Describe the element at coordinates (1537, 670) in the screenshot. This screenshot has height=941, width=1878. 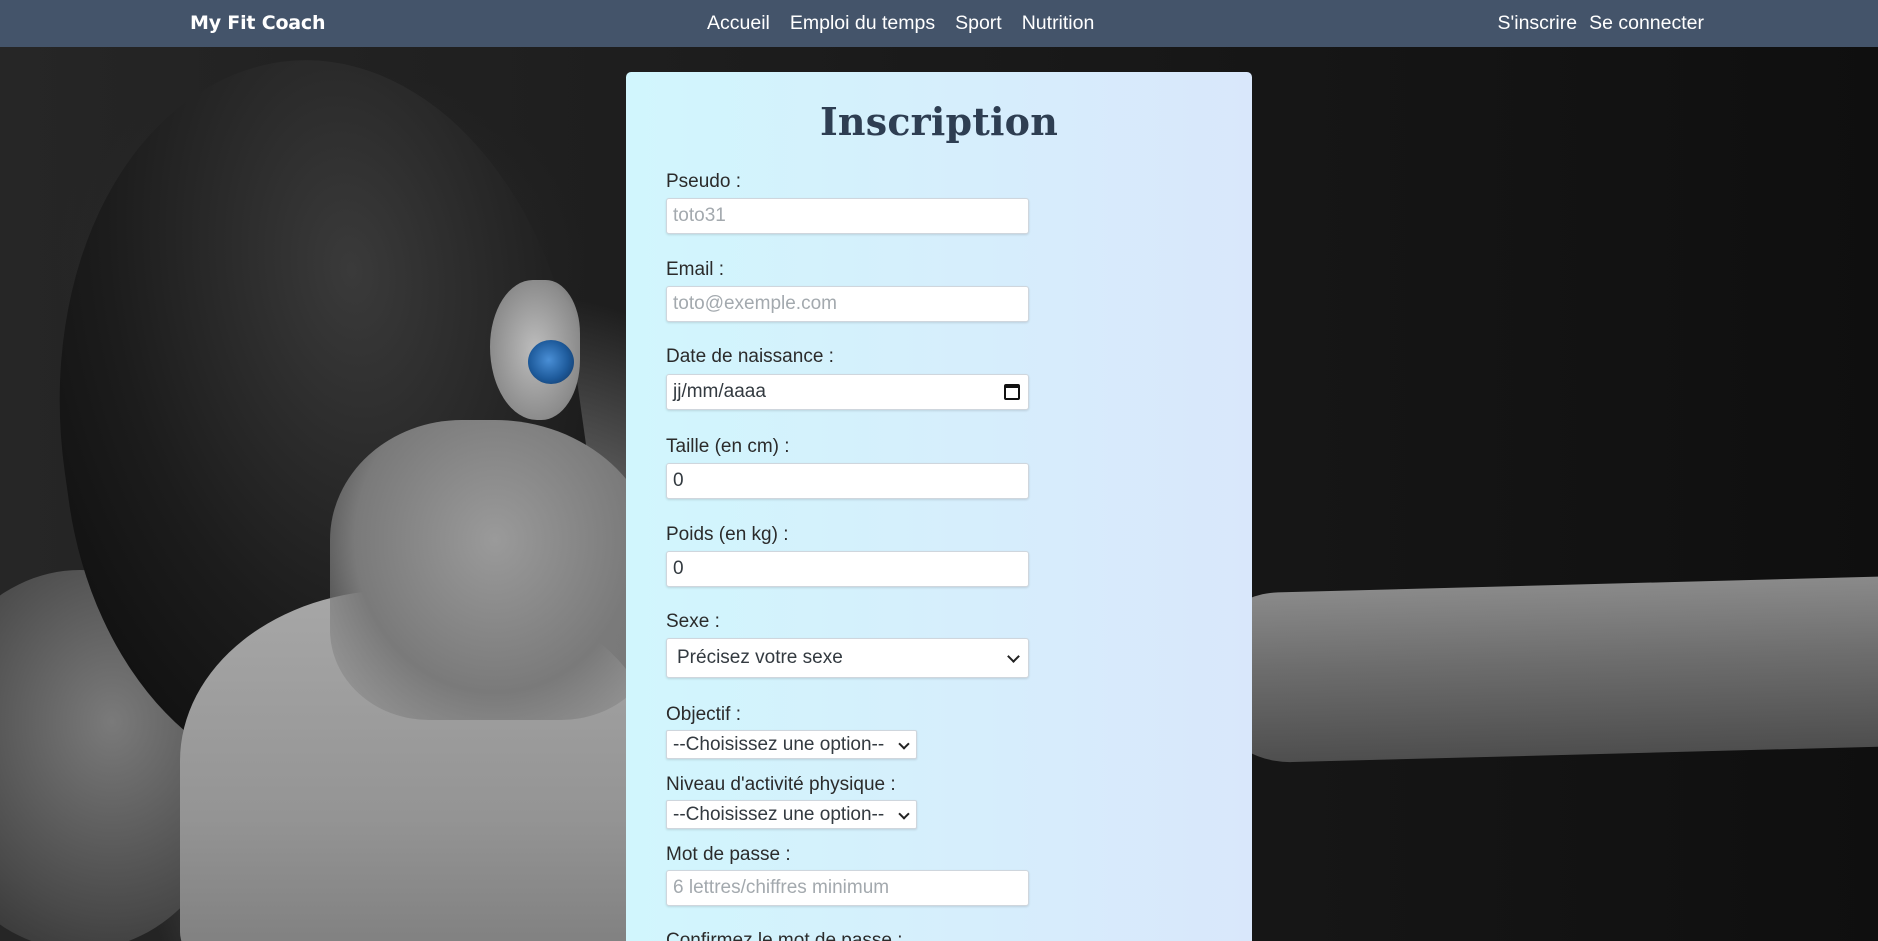
I see `background-arm` at that location.